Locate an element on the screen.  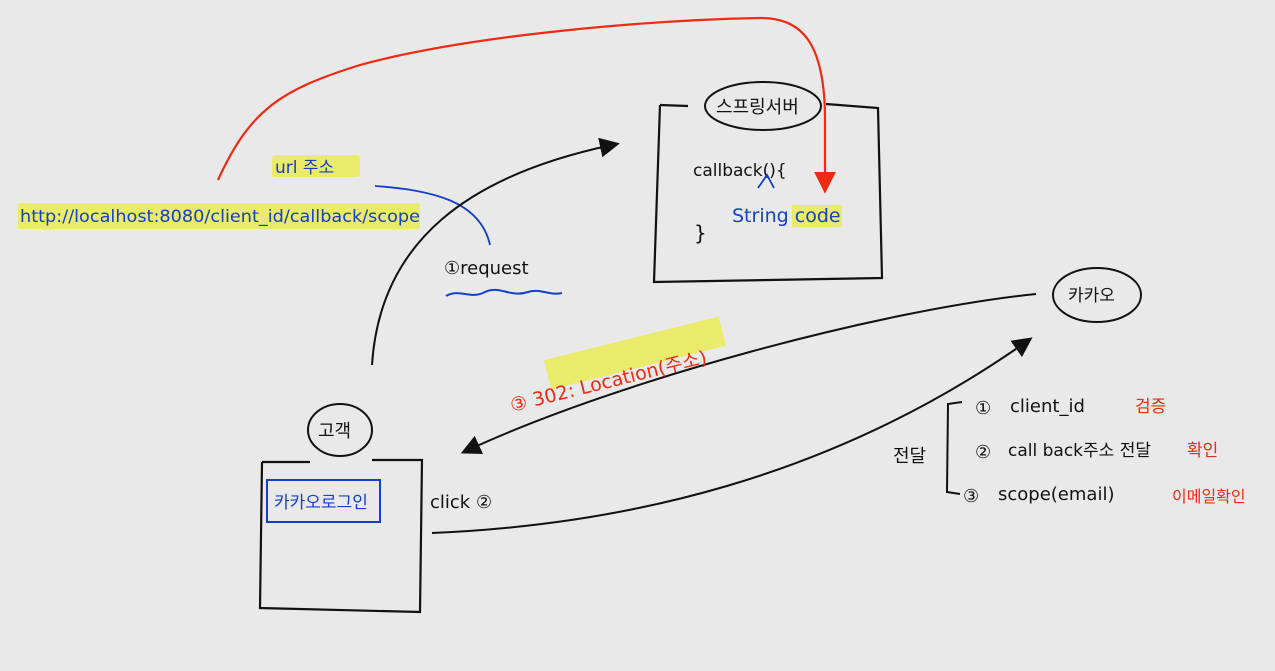
list-item-2-text: ② is located at coordinates (983, 452).